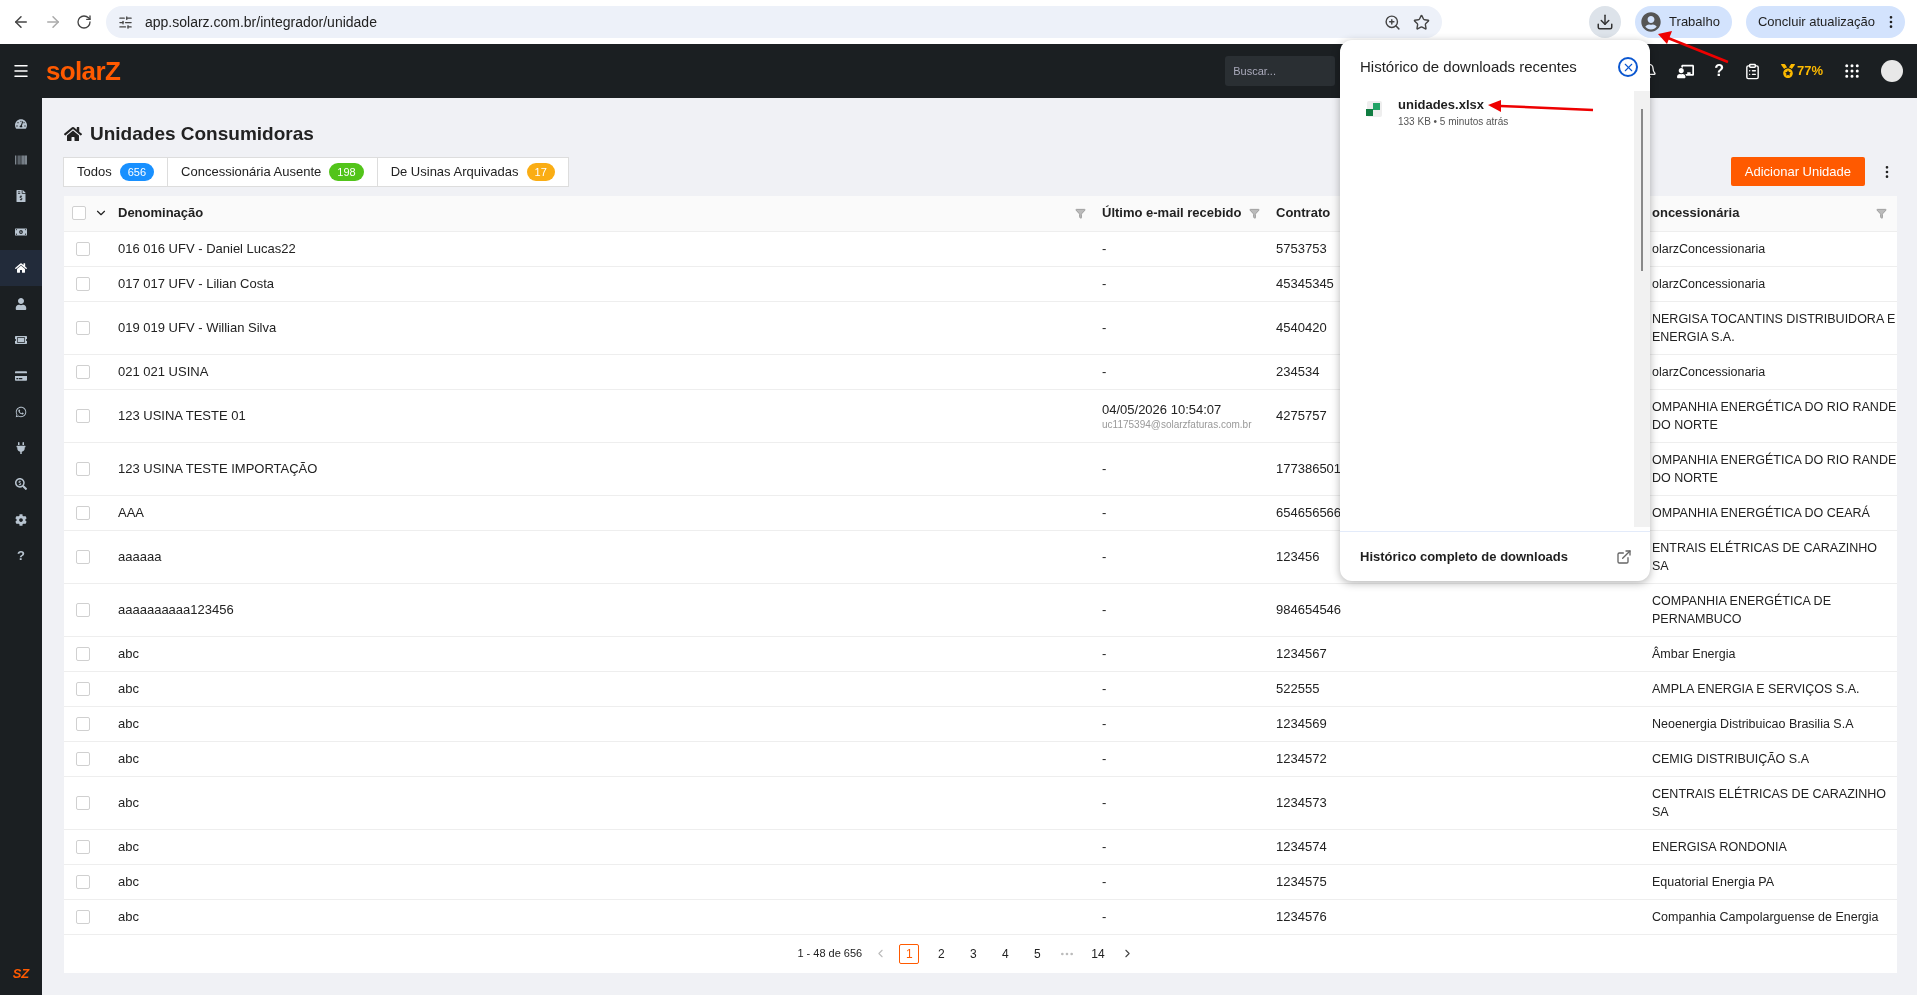 This screenshot has width=1917, height=995. I want to click on banknote-icon, so click(21, 232).